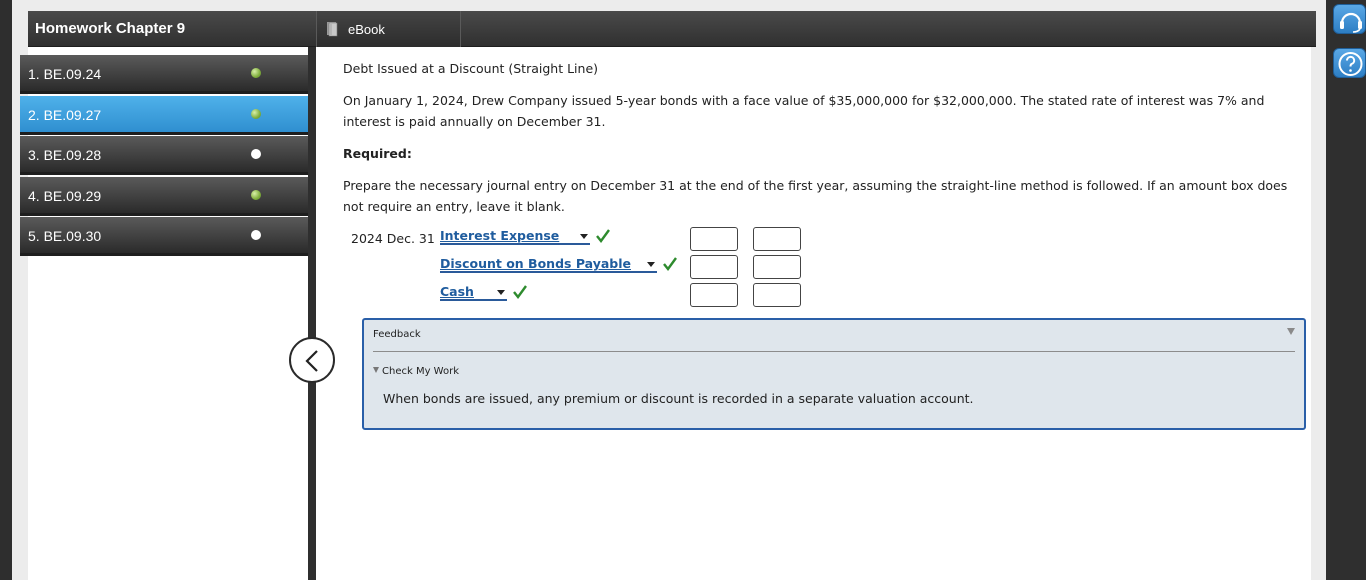 The width and height of the screenshot is (1366, 580). What do you see at coordinates (1291, 331) in the screenshot?
I see `collapse-toggle-icon` at bounding box center [1291, 331].